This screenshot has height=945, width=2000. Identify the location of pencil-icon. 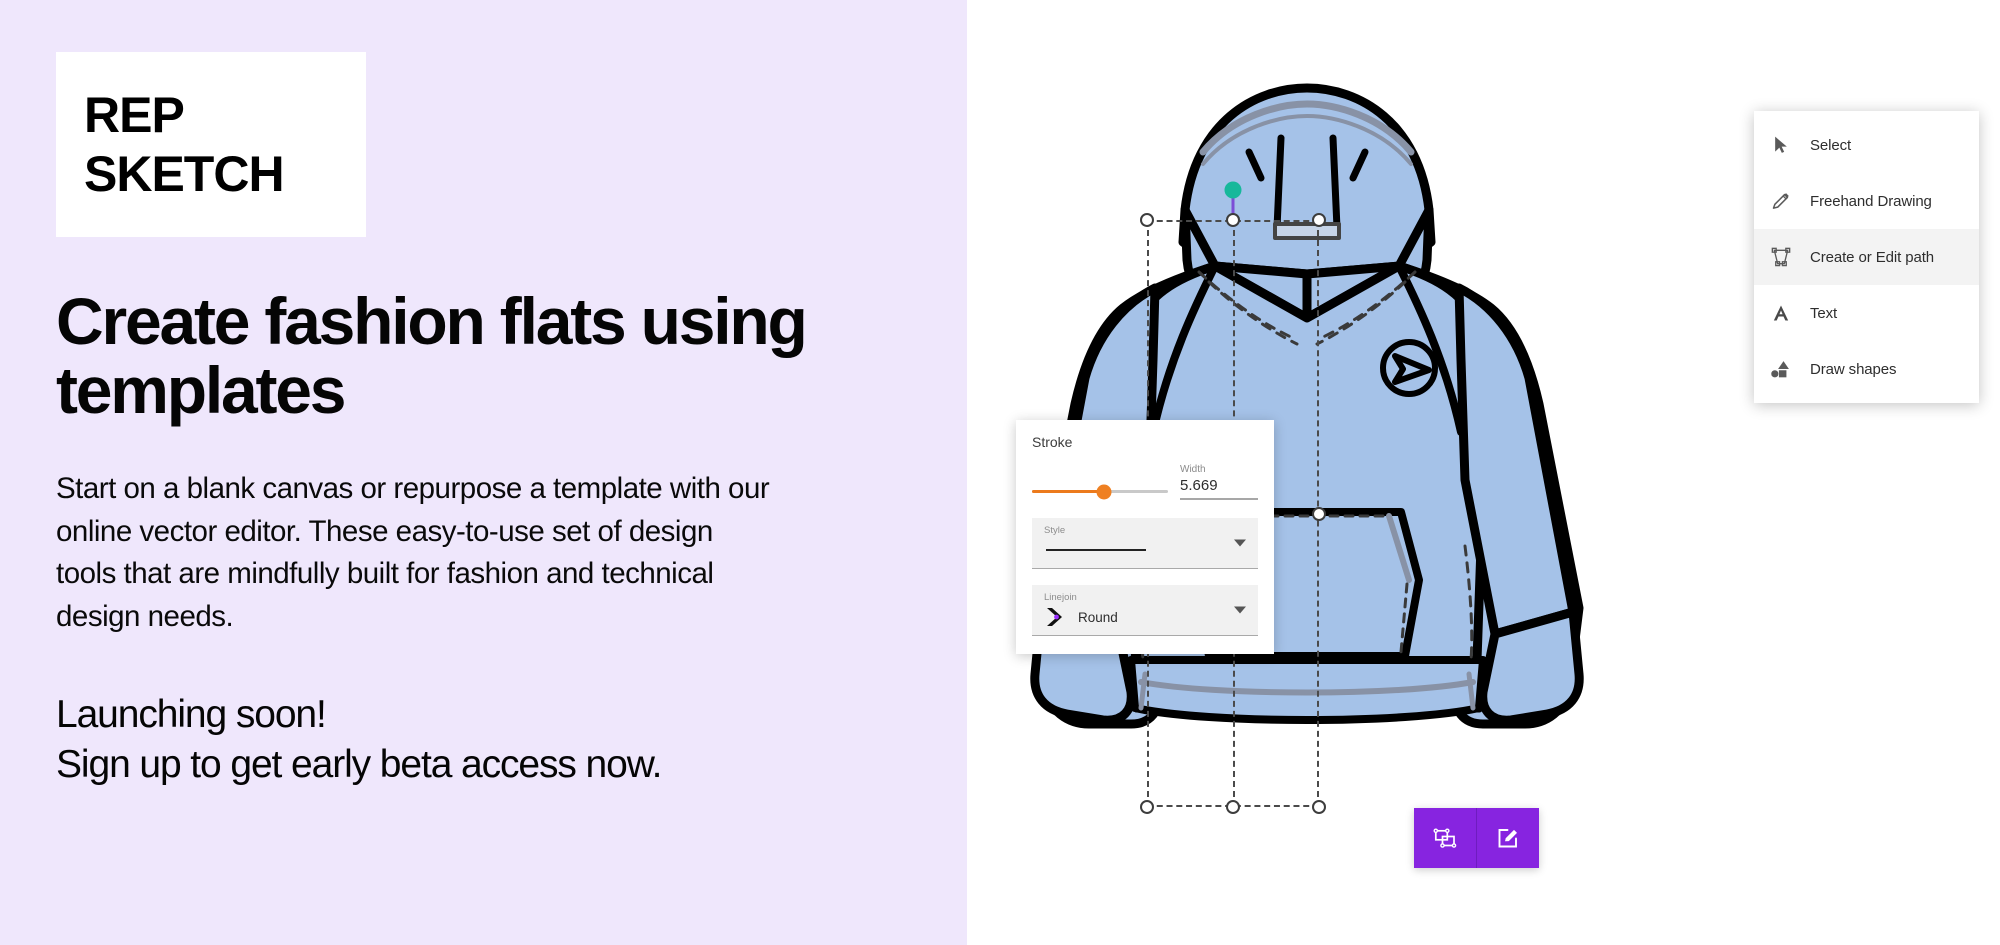
(1781, 201).